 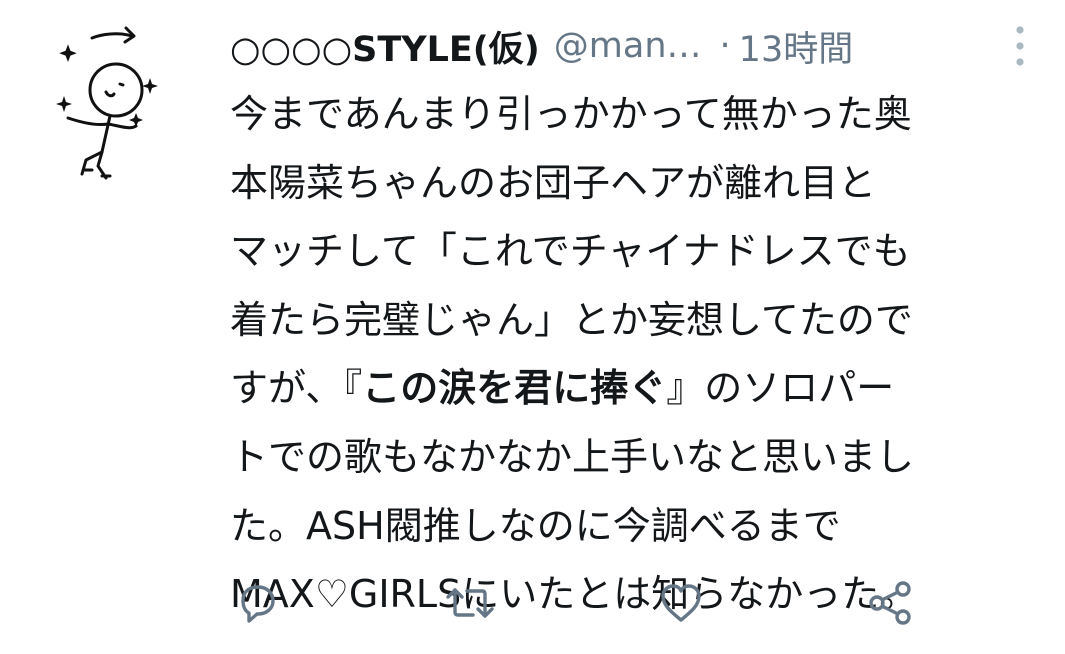 What do you see at coordinates (571, 319) in the screenshot?
I see `tweet-text-line: 着たら完璧じゃん」とか妄想してたので` at bounding box center [571, 319].